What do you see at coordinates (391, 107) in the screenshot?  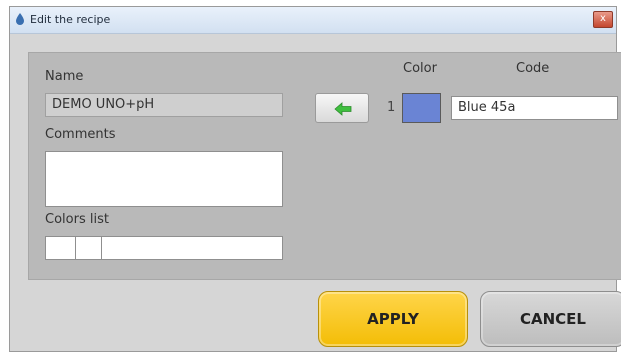 I see `color-row-index: 1` at bounding box center [391, 107].